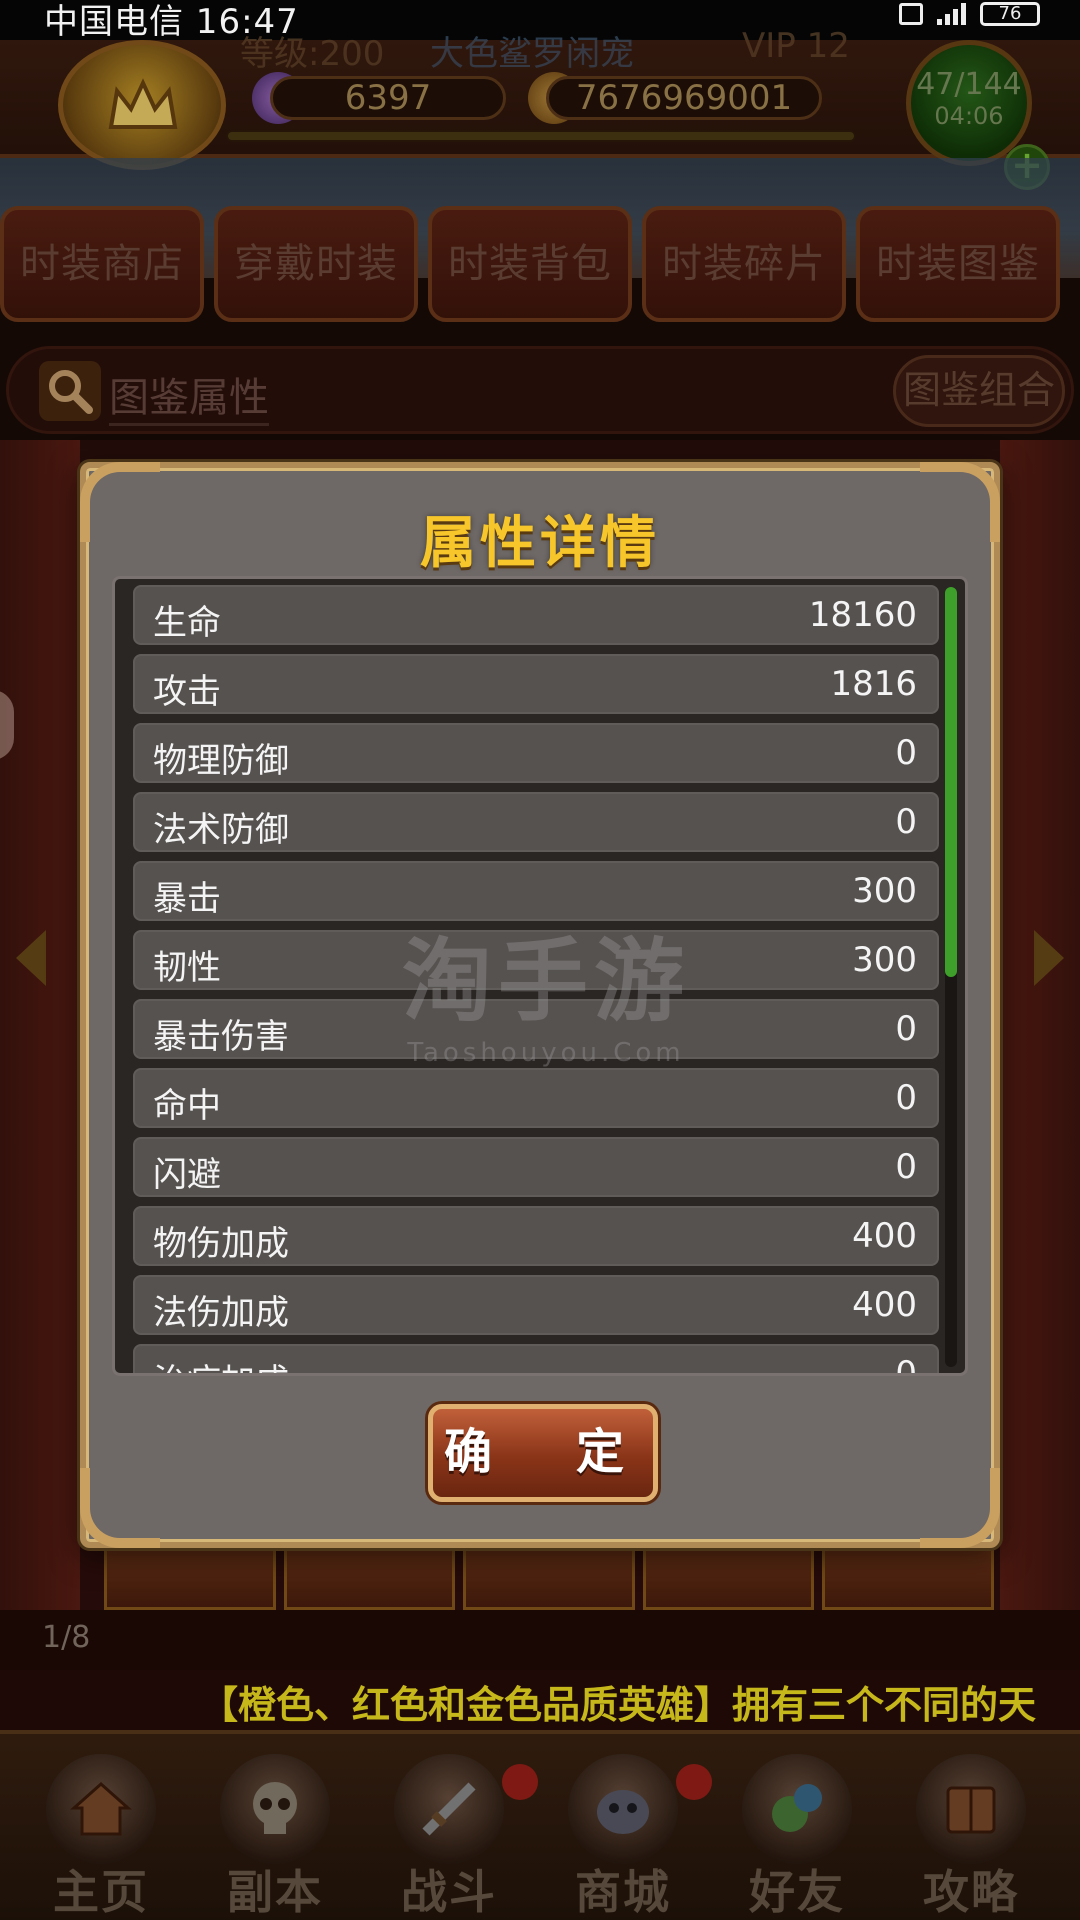 Image resolution: width=1080 pixels, height=1920 pixels. I want to click on vibrate-icon, so click(911, 14).